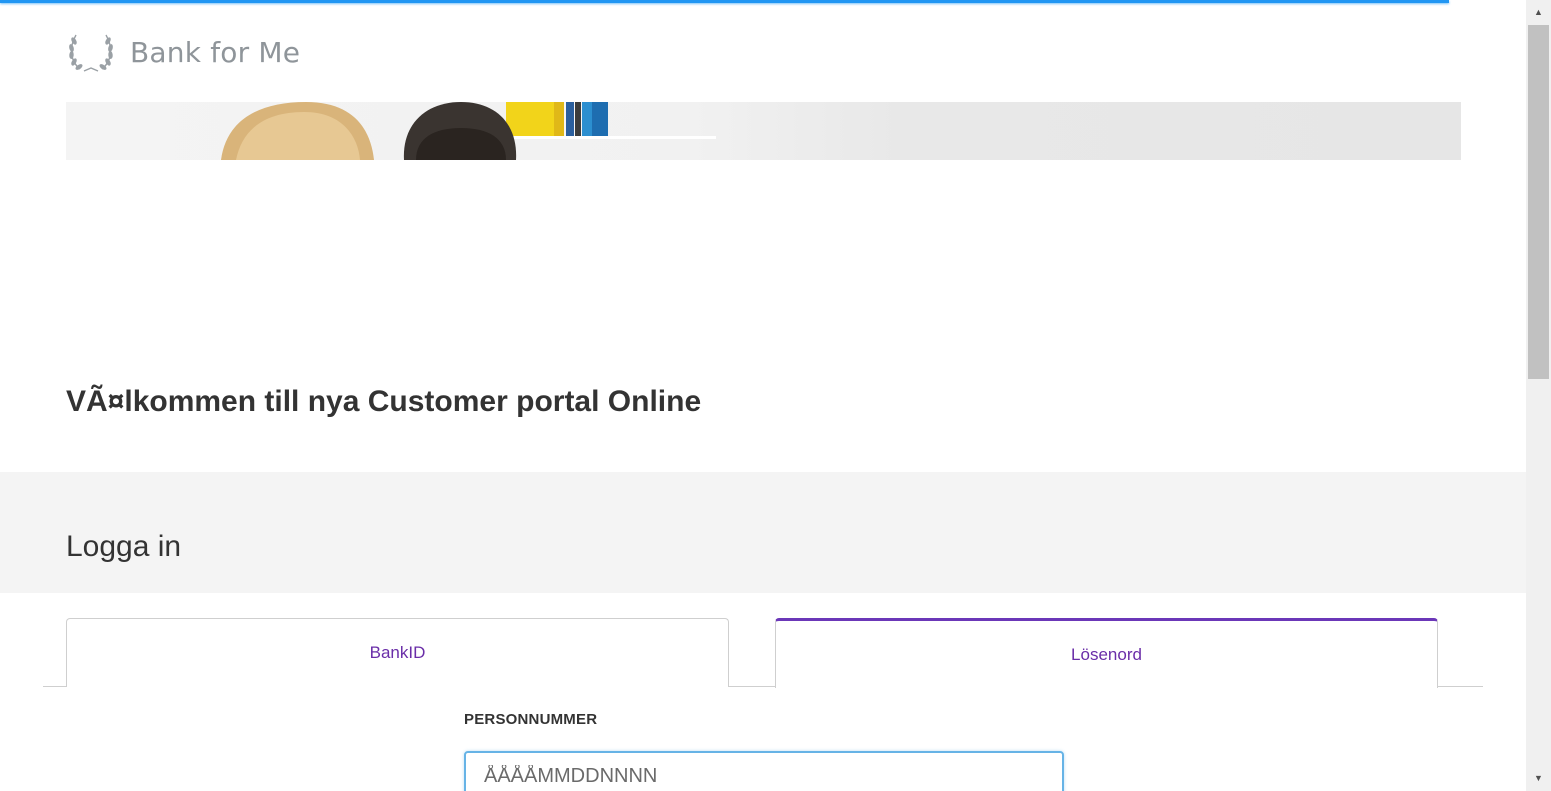  I want to click on brand-name: Bank for Me, so click(215, 52).